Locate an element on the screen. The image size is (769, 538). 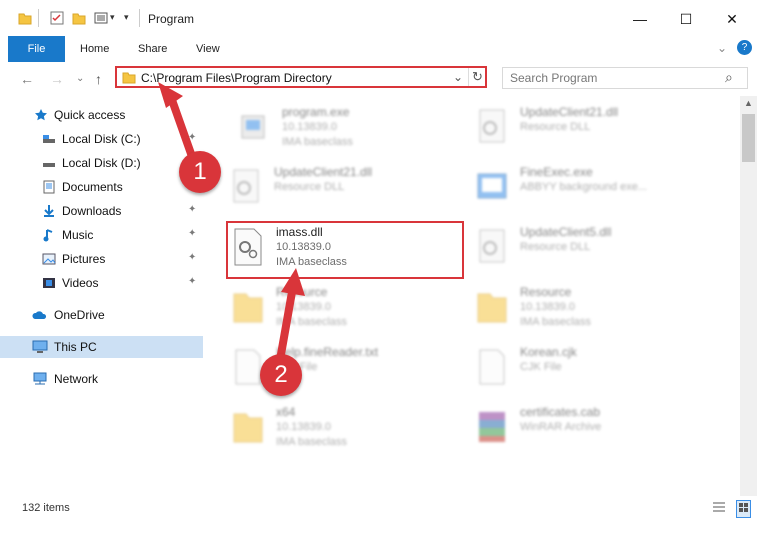
arrow-2-head is located at coordinates (293, 282).